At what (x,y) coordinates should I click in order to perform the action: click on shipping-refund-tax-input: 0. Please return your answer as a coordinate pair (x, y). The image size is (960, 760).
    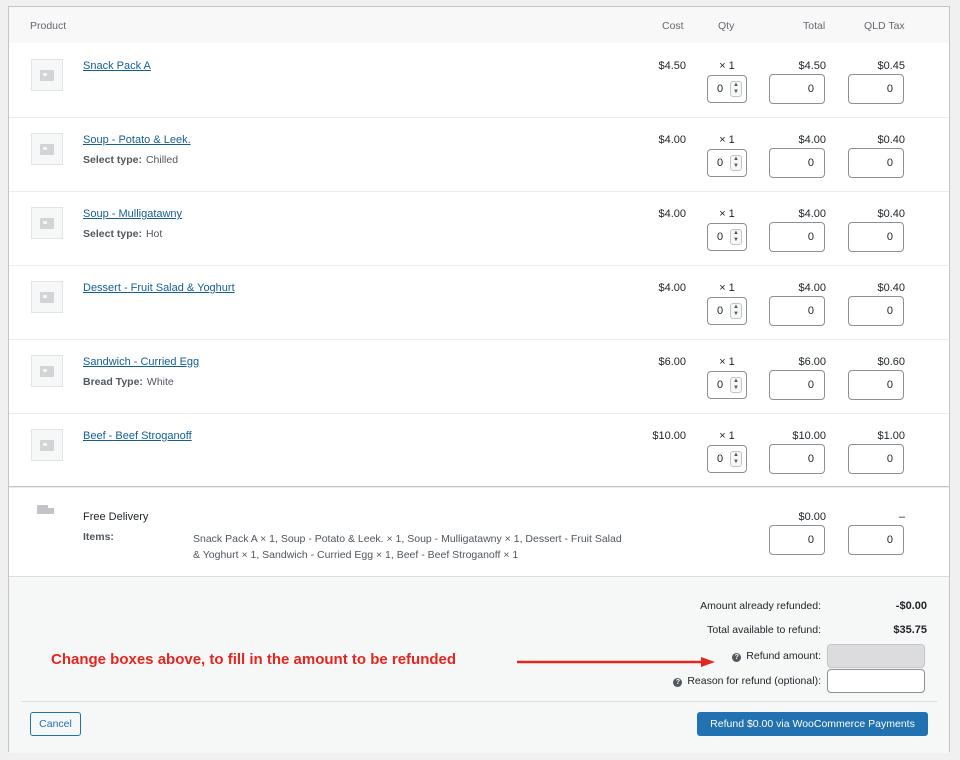
    Looking at the image, I should click on (876, 540).